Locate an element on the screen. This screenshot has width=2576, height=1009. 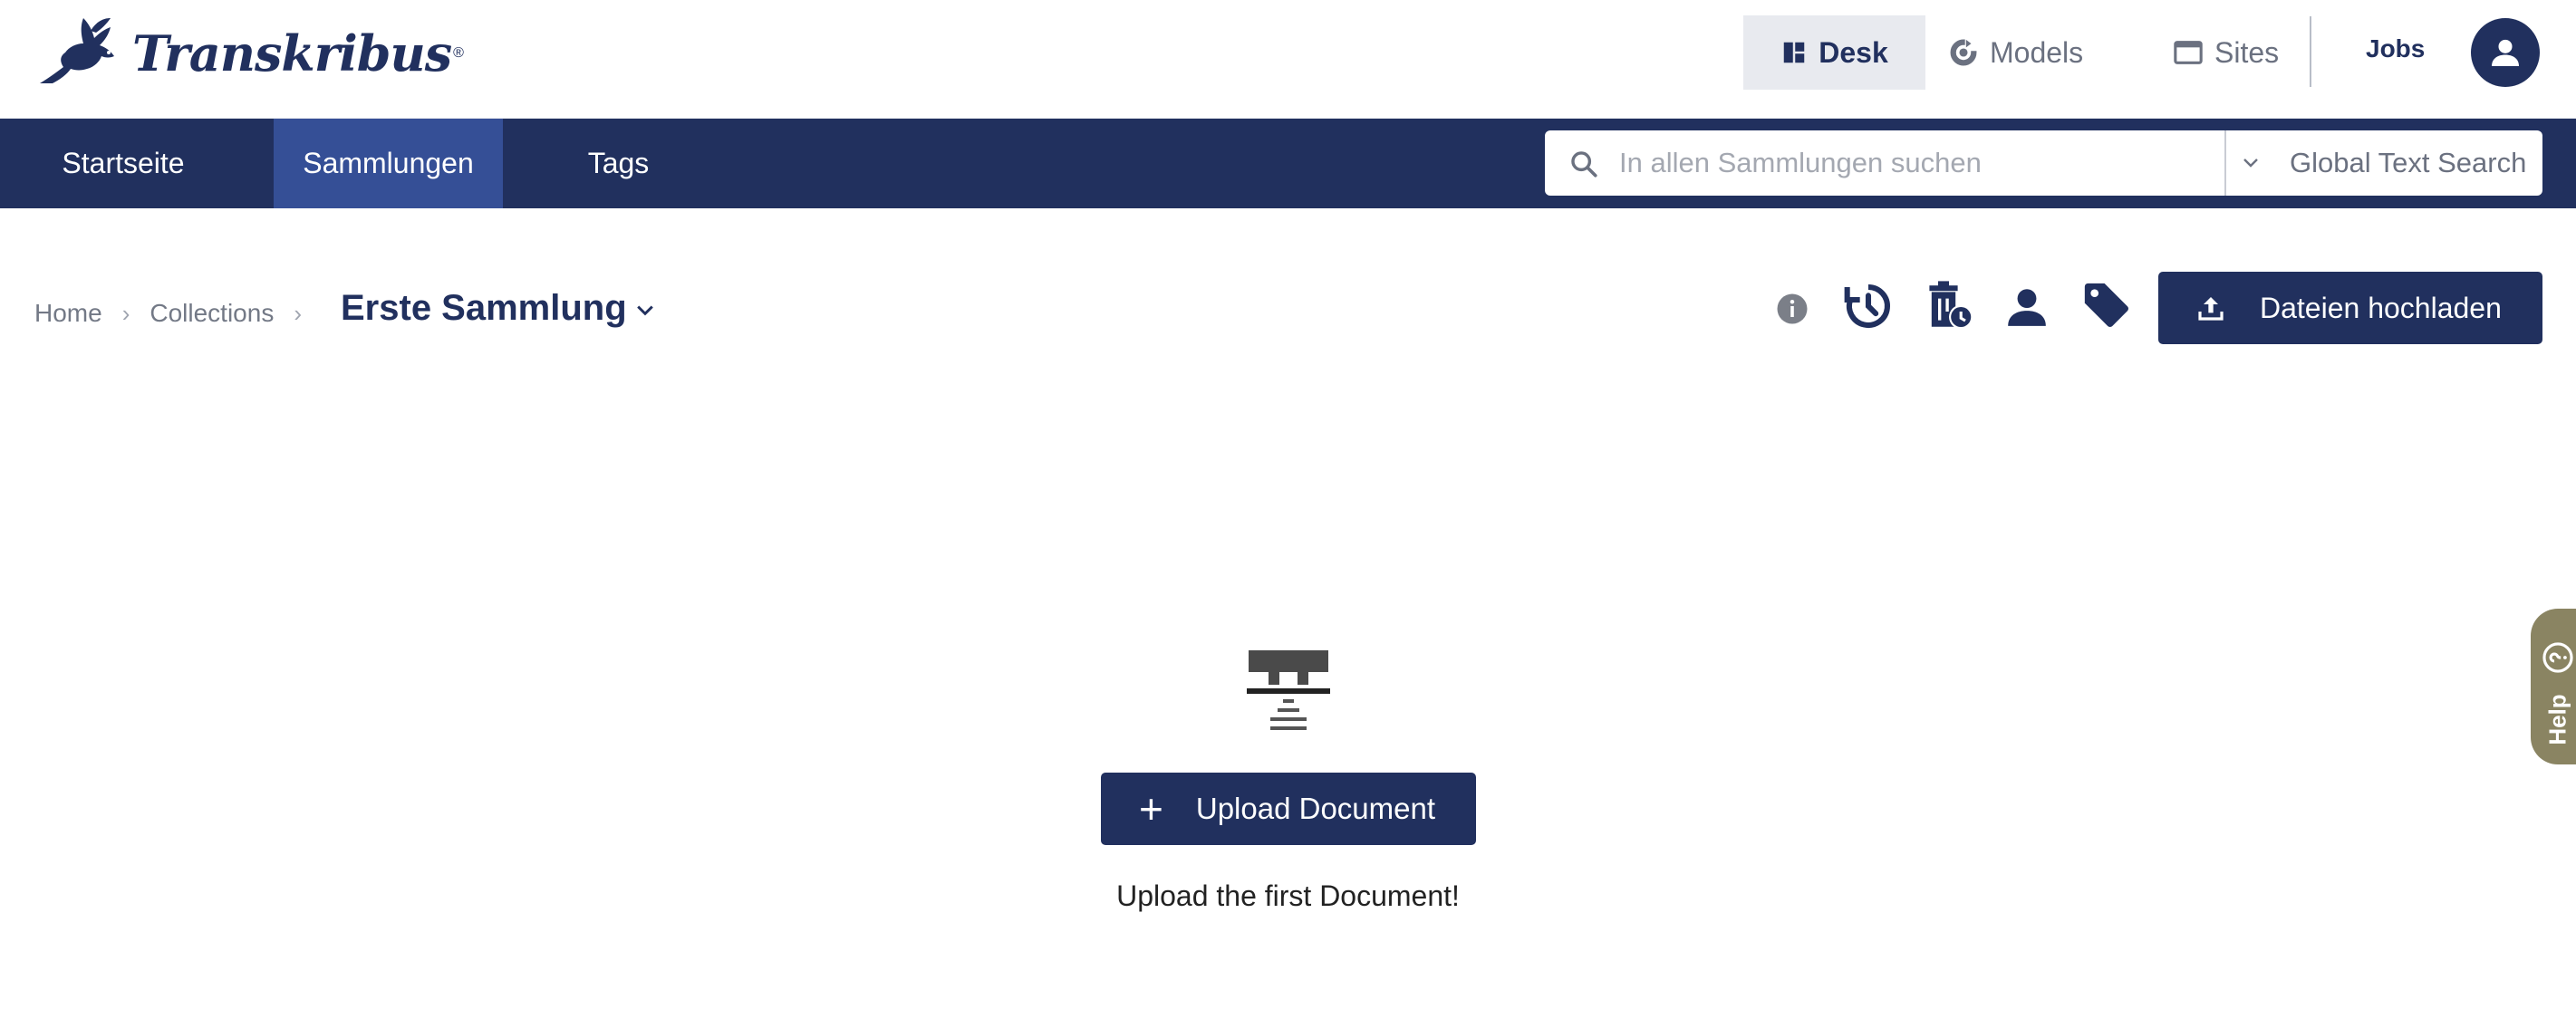
nav-models: Models is located at coordinates (2015, 53).